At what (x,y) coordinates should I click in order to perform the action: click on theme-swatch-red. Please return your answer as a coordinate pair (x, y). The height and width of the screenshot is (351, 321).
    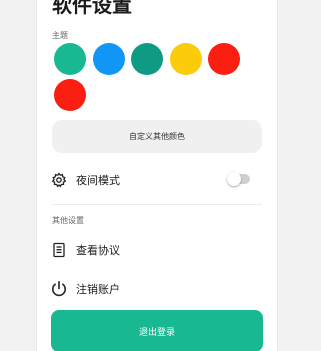
    Looking at the image, I should click on (224, 59).